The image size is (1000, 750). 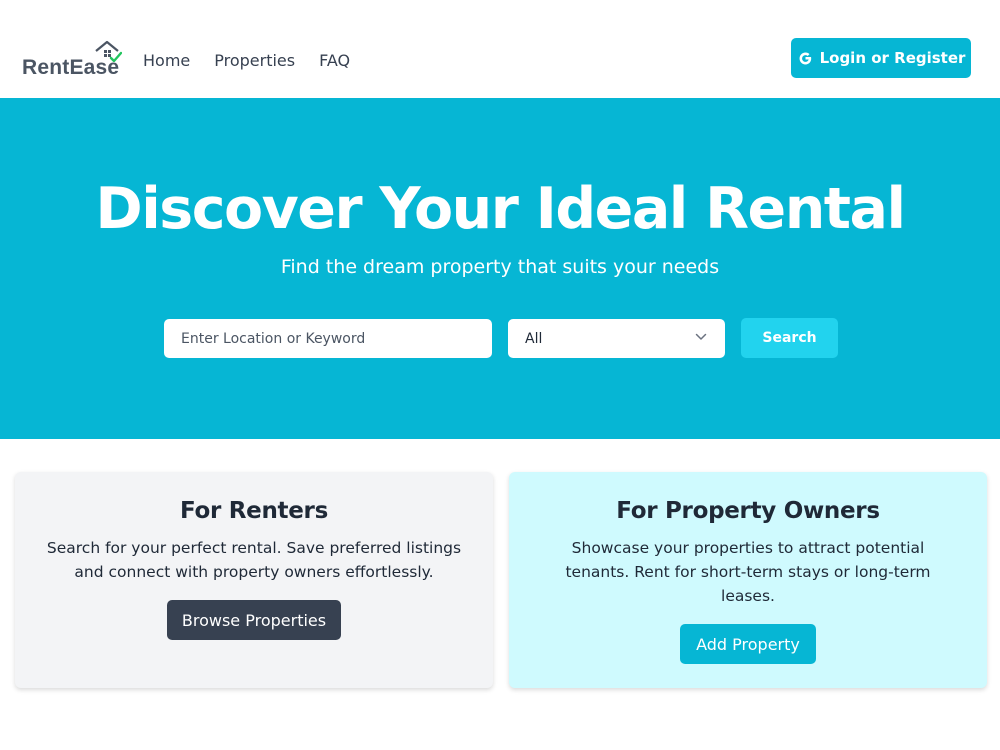 I want to click on owners-card-title: For Property Owners, so click(x=748, y=511).